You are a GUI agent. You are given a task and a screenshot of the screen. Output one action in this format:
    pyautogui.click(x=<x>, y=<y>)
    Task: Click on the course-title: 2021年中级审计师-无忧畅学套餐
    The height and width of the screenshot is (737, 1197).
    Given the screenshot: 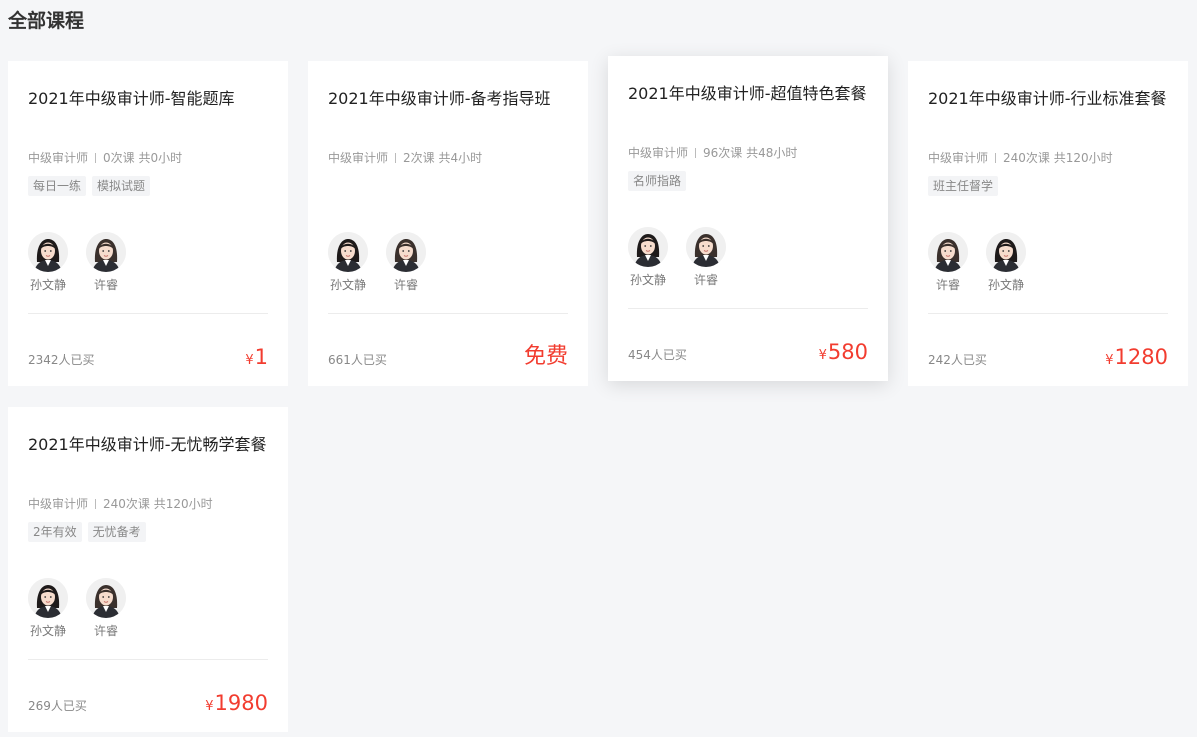 What is the action you would take?
    pyautogui.click(x=158, y=445)
    